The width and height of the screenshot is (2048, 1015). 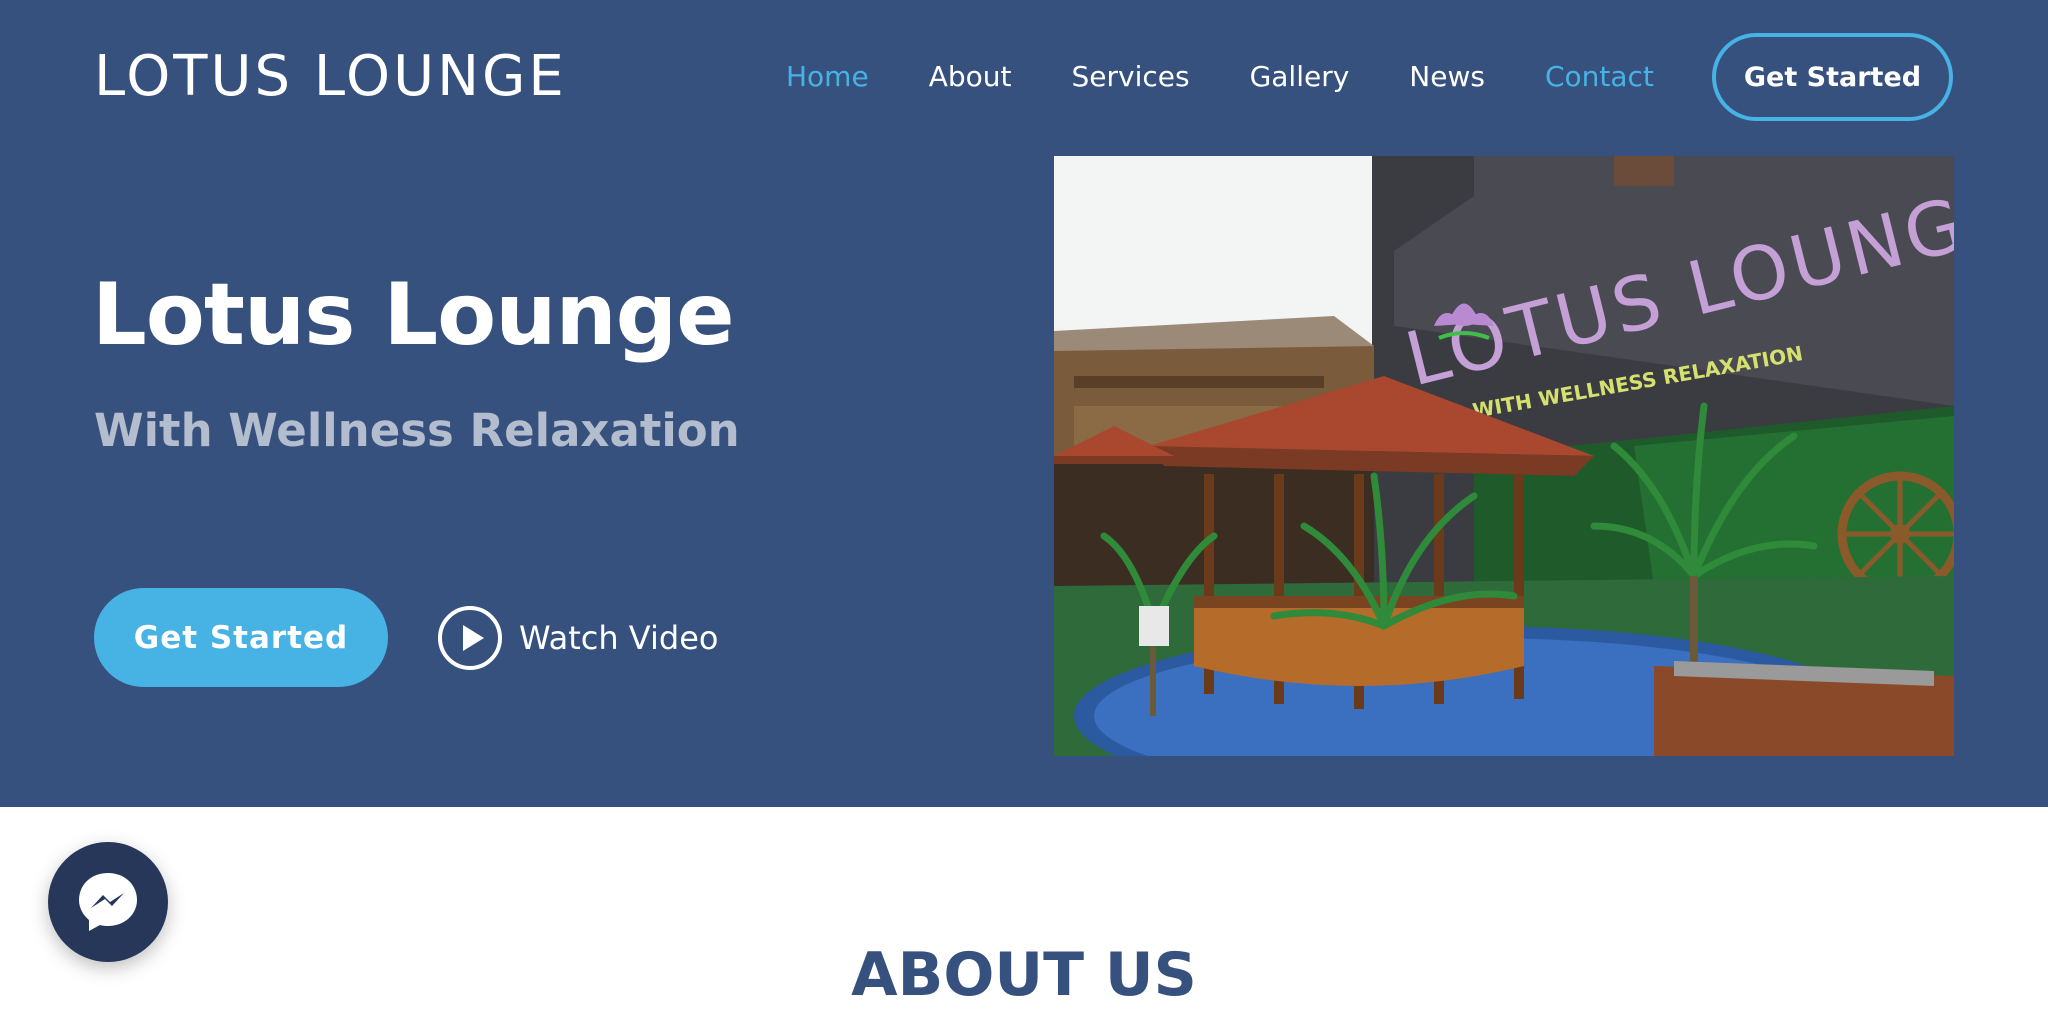 I want to click on hero-title: Lotus Lounge, so click(x=413, y=315).